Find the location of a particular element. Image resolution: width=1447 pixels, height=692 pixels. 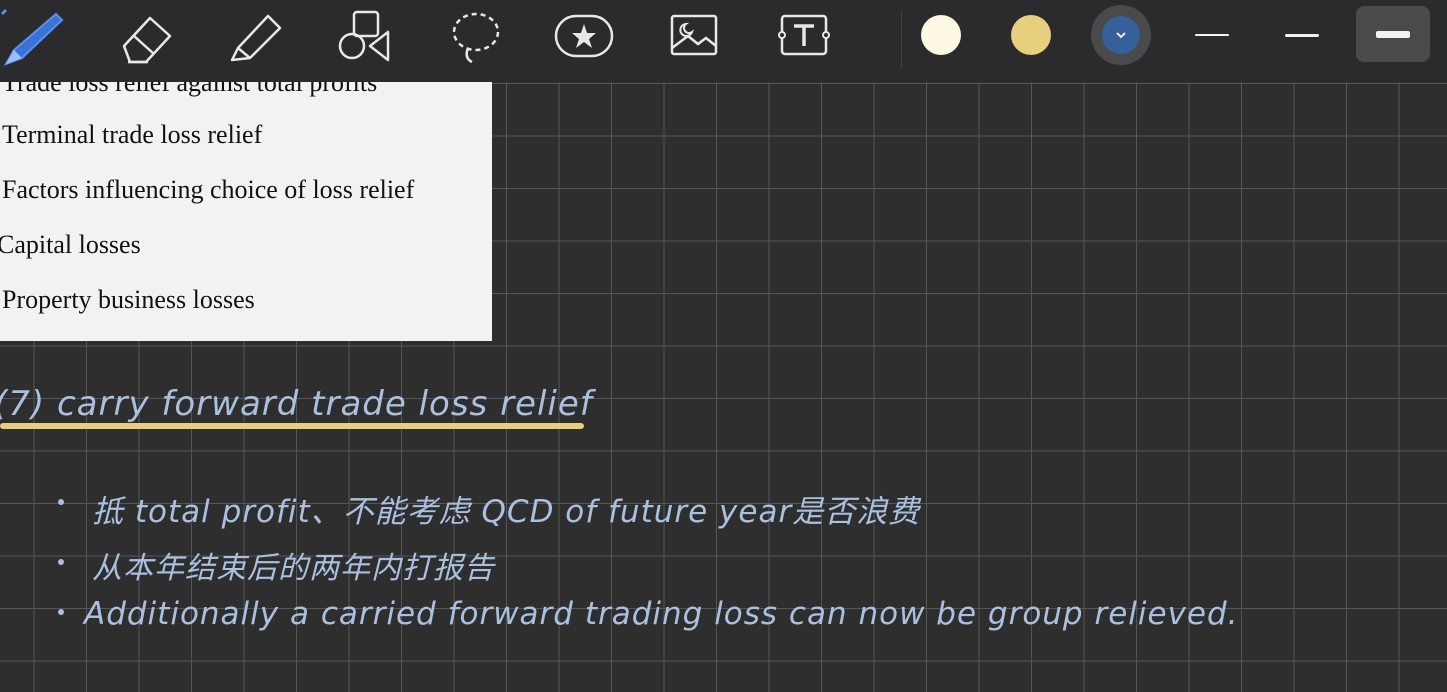

lasso-icon is located at coordinates (476, 38).